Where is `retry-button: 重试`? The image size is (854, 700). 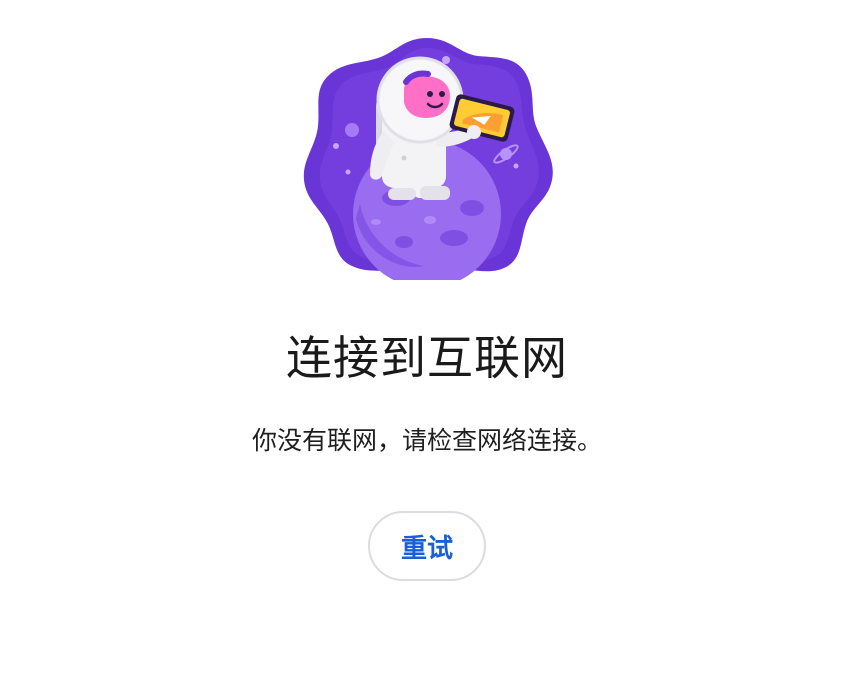
retry-button: 重试 is located at coordinates (427, 546).